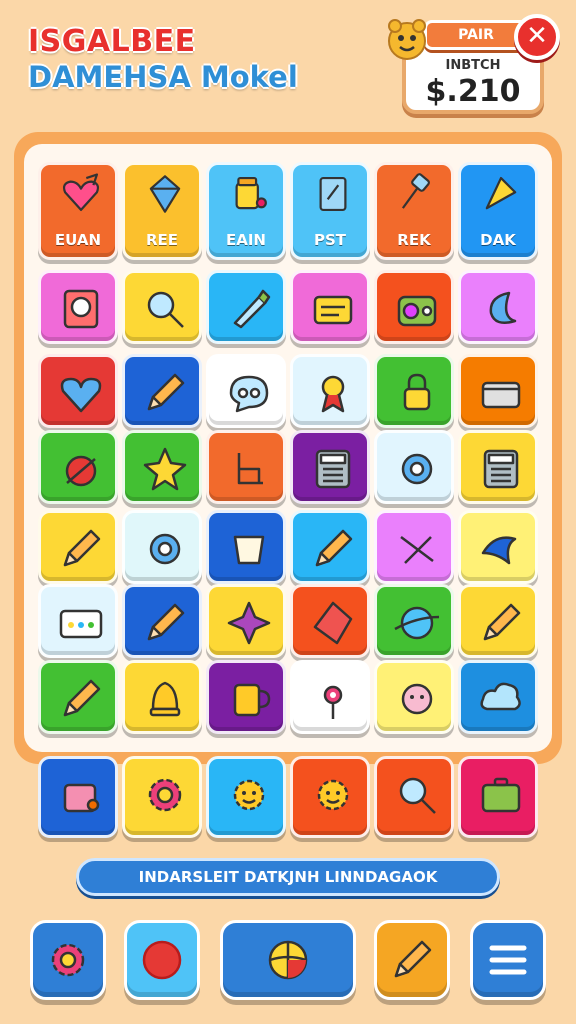 The height and width of the screenshot is (1024, 576). Describe the element at coordinates (414, 211) in the screenshot. I see `game-tile: REK` at that location.